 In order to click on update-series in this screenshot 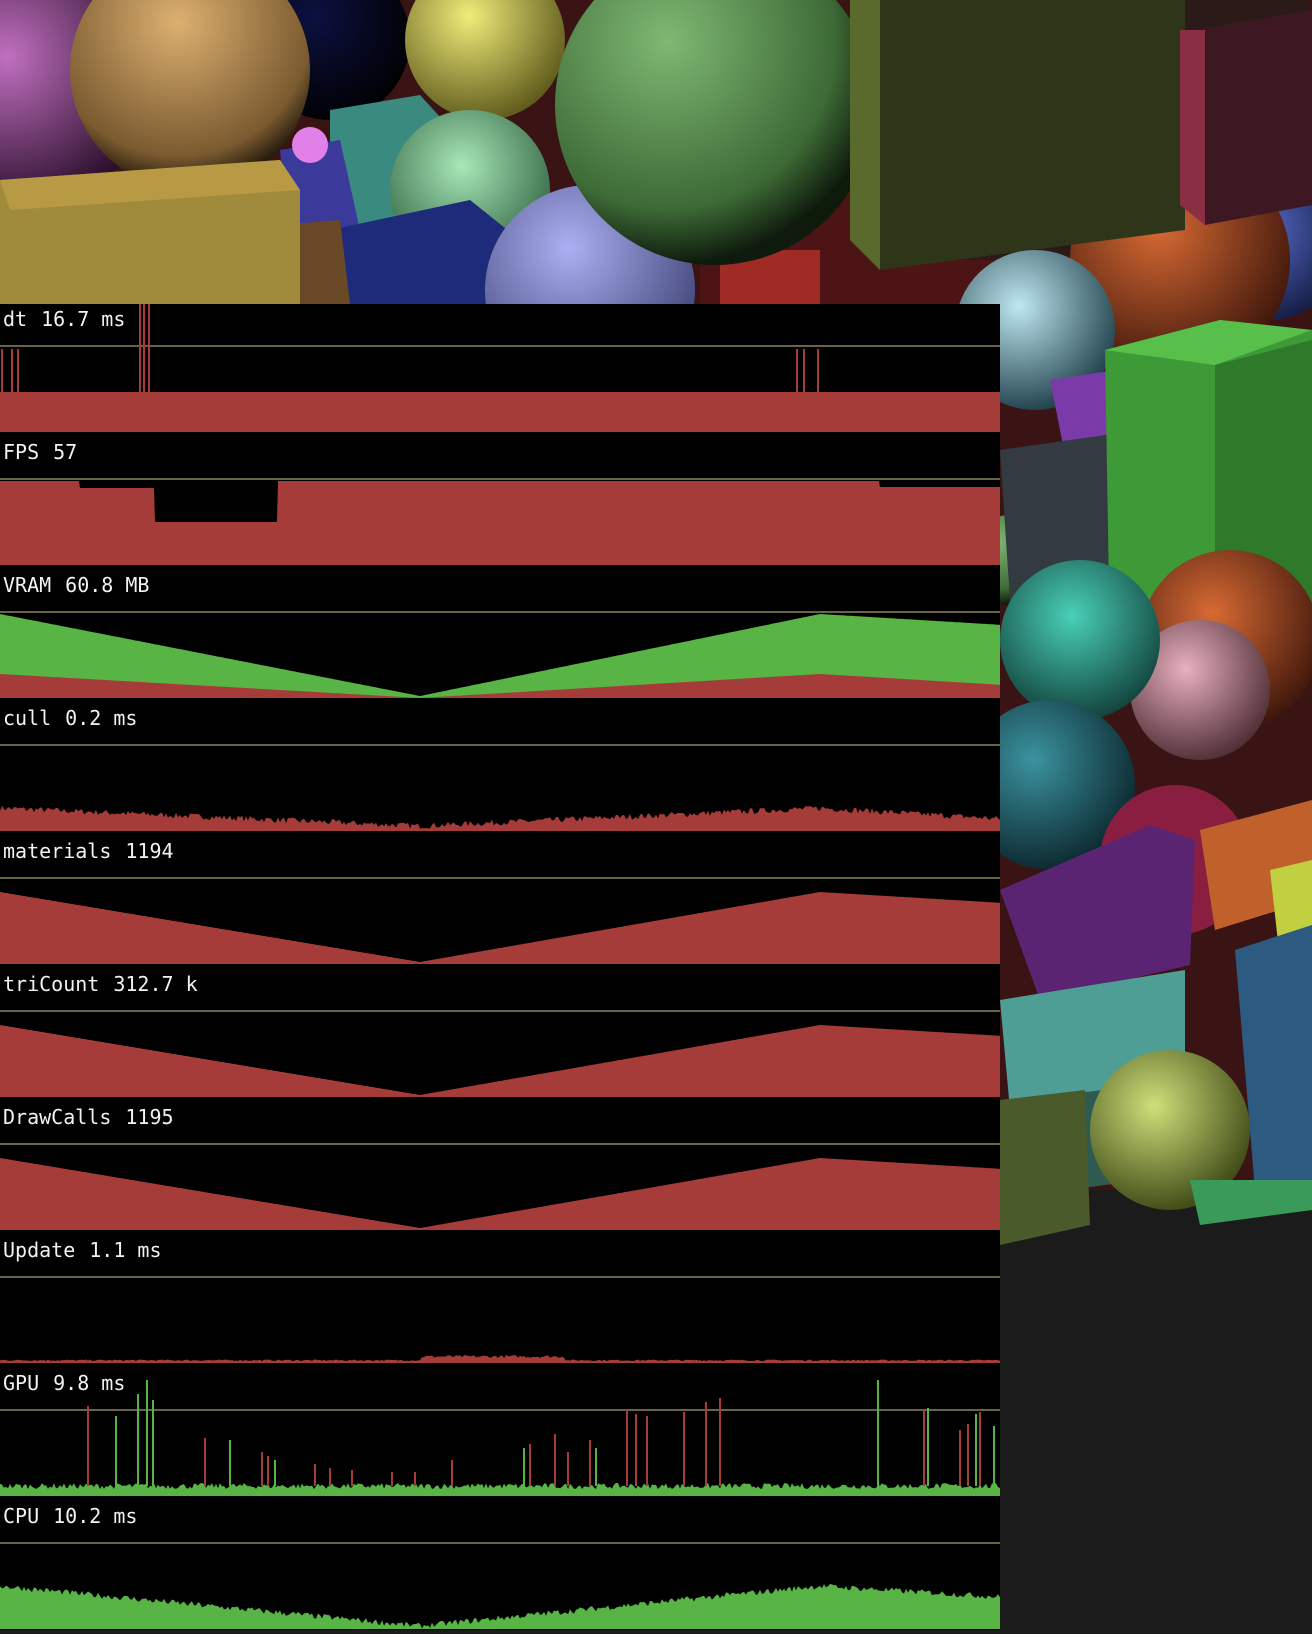, I will do `click(500, 1359)`.